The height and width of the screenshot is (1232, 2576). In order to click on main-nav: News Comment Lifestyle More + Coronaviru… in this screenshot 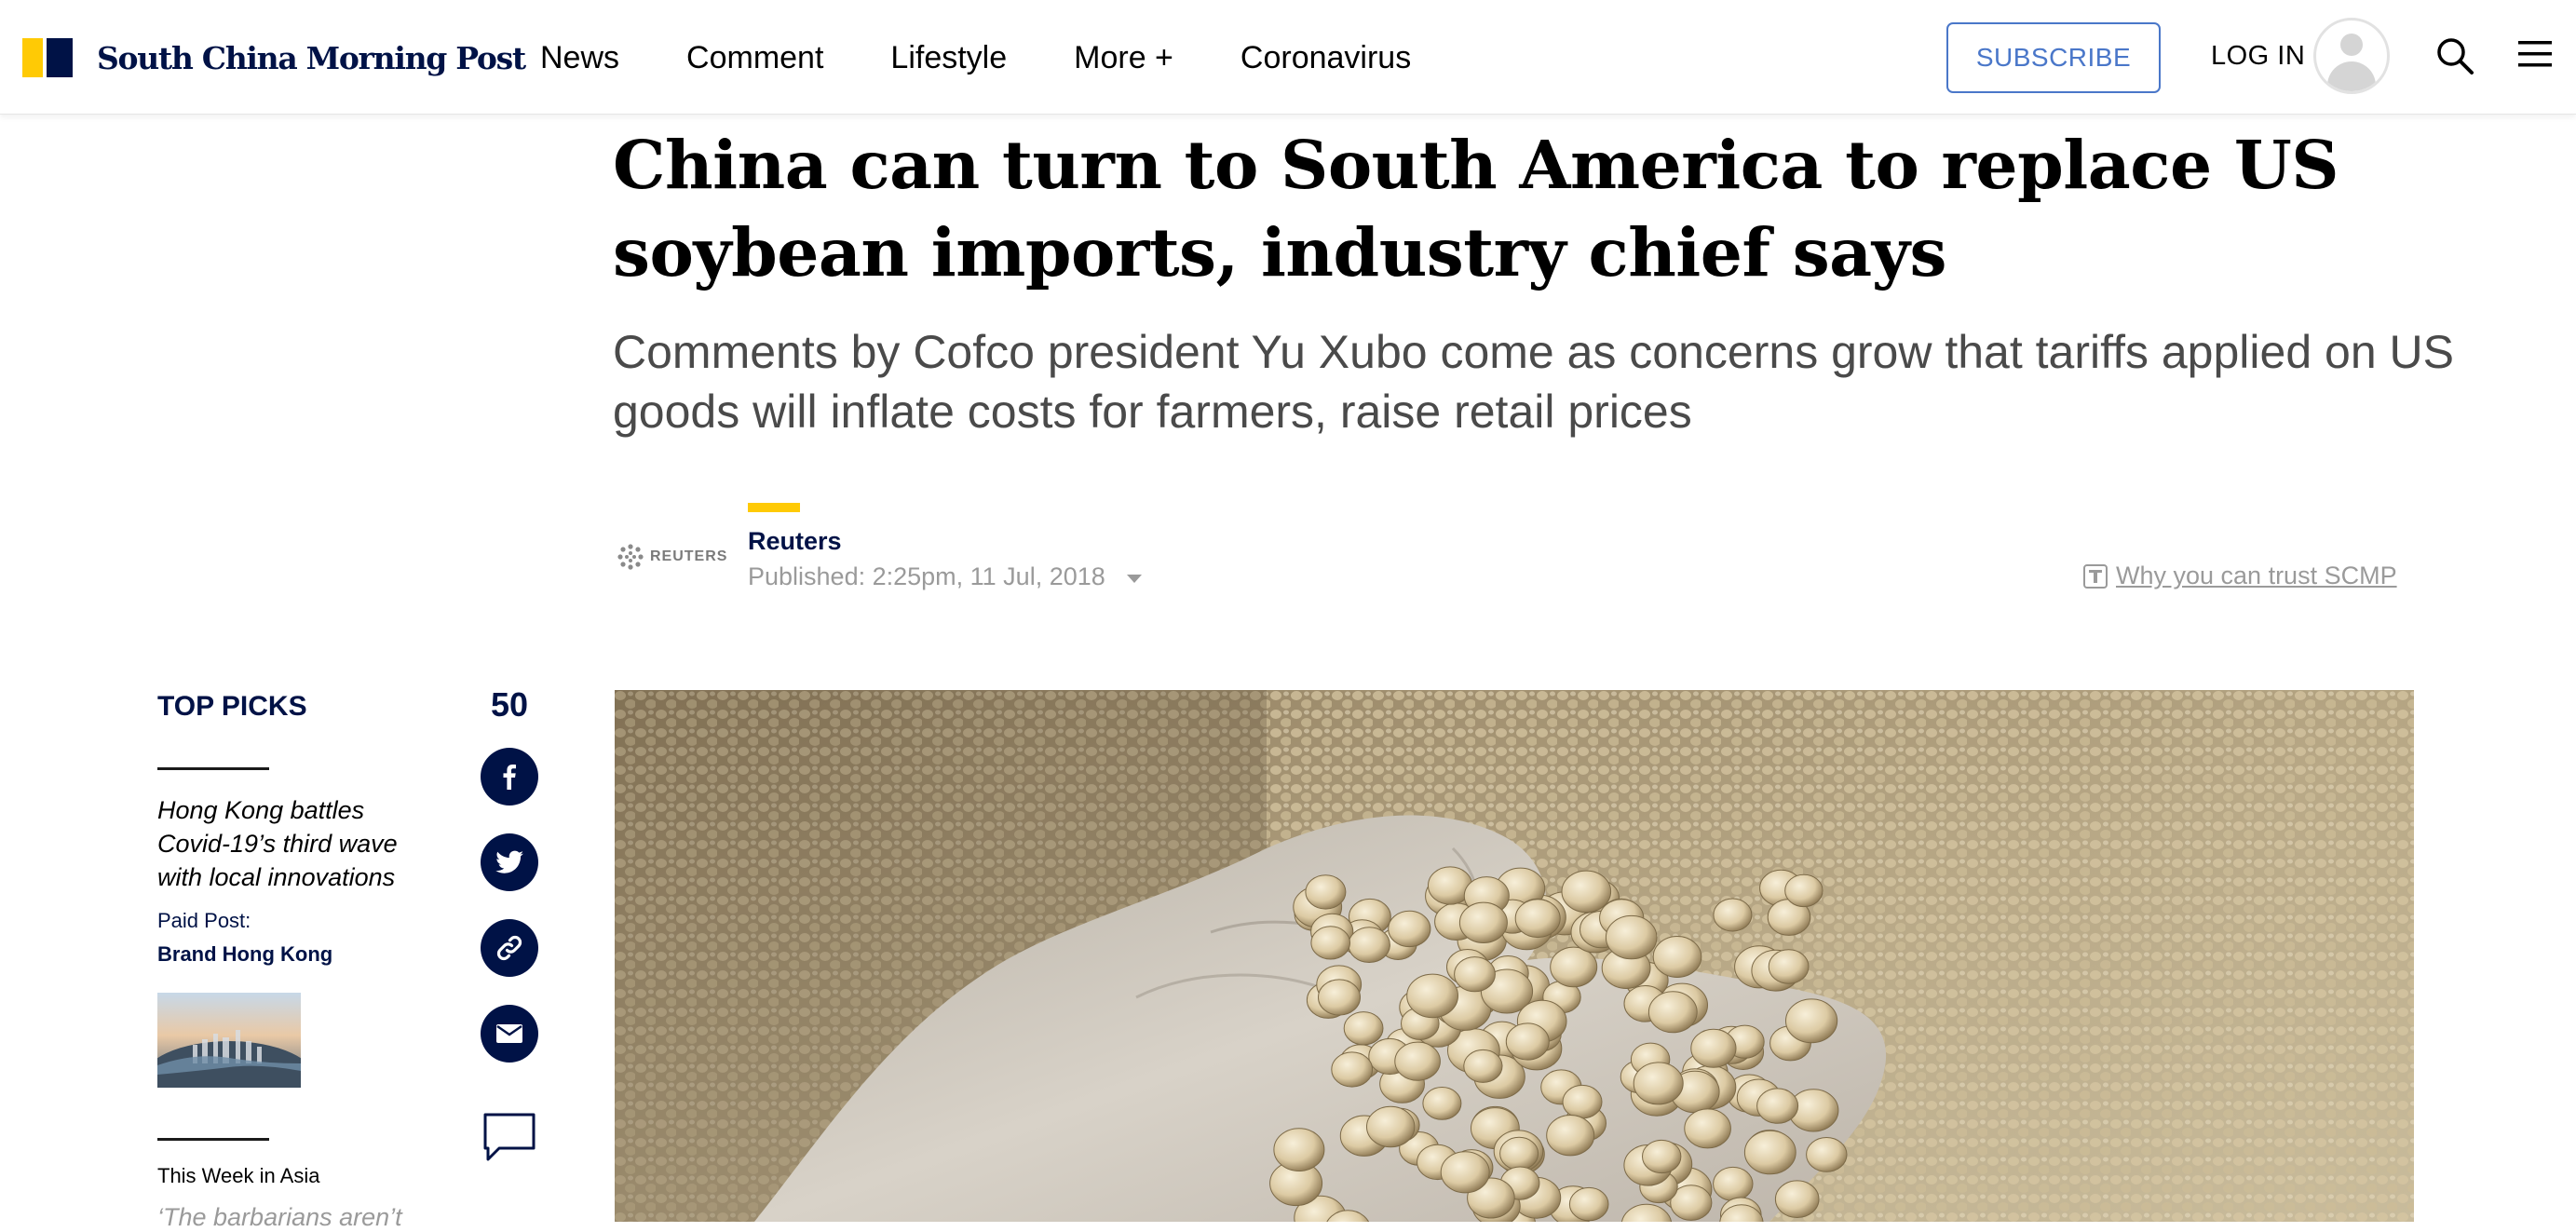, I will do `click(1009, 58)`.